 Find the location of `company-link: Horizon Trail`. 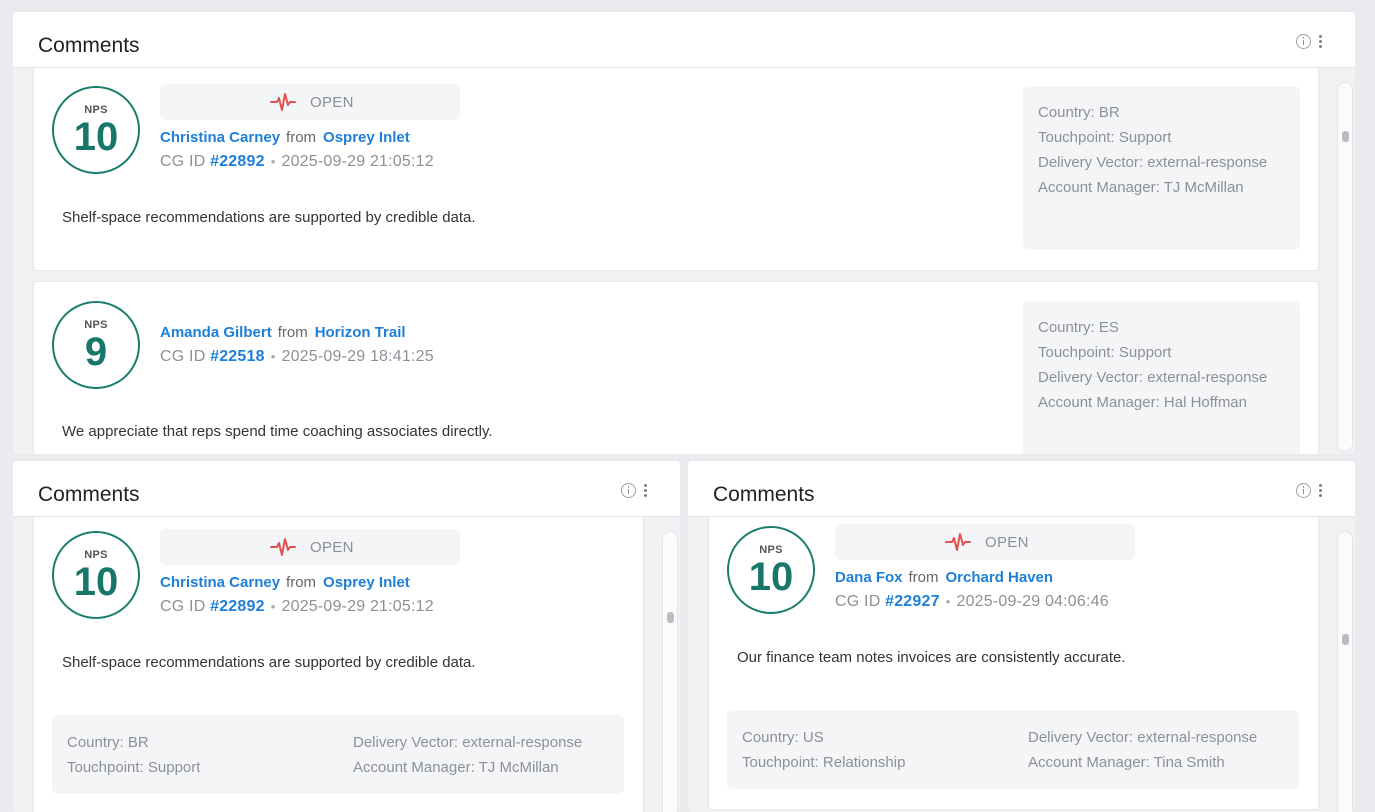

company-link: Horizon Trail is located at coordinates (360, 332).